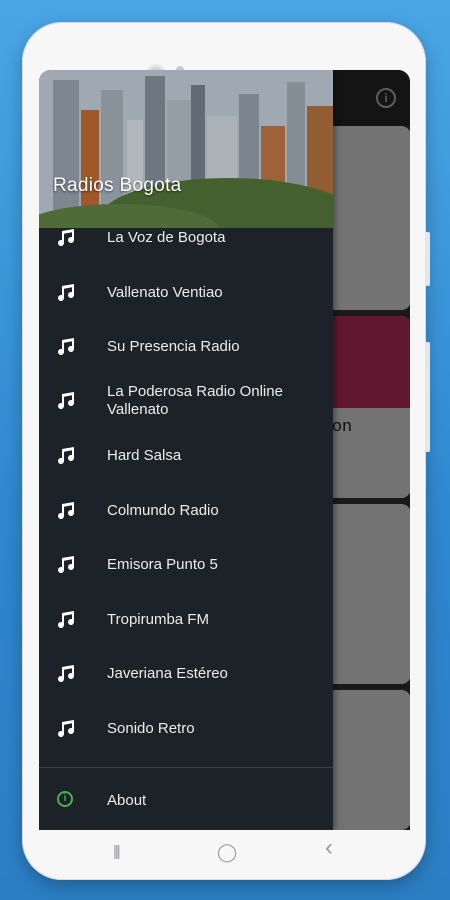 The width and height of the screenshot is (450, 900). I want to click on info-icon: i, so click(65, 799).